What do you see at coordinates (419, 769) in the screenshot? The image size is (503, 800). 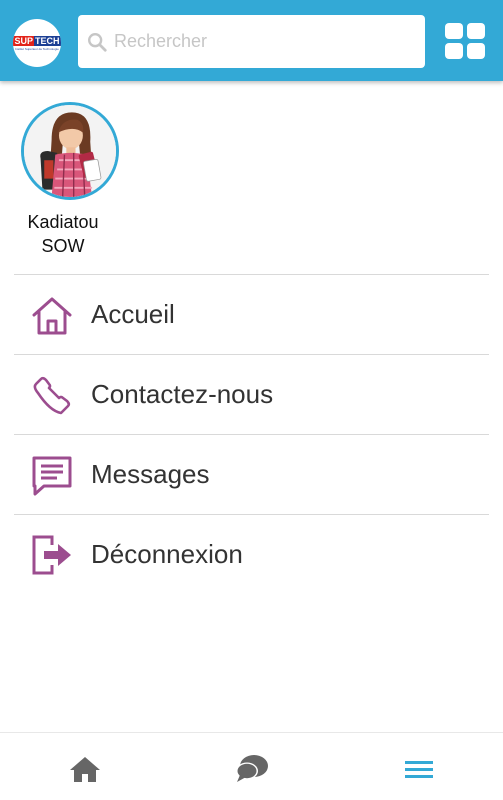 I see `menu-icon` at bounding box center [419, 769].